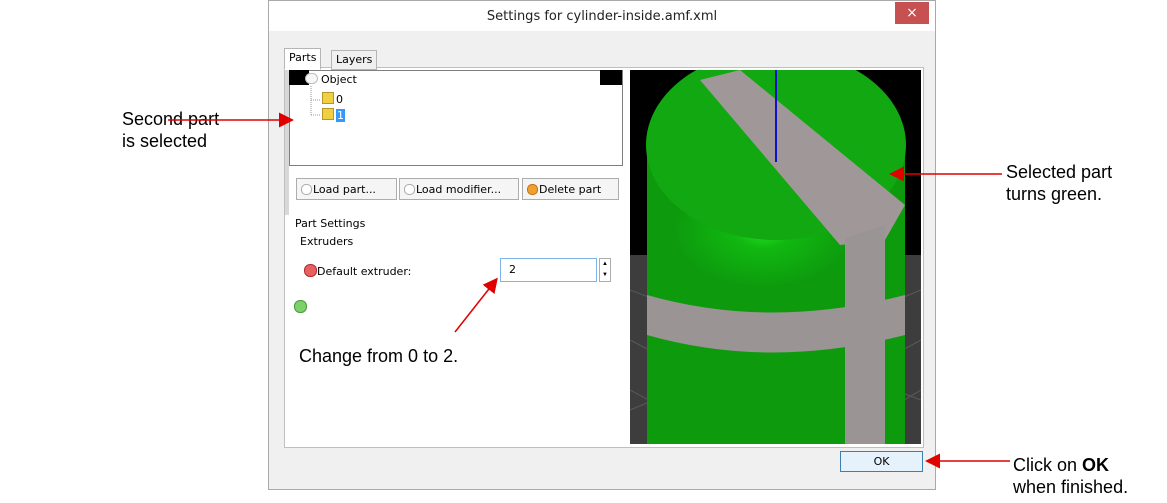 Image resolution: width=1167 pixels, height=503 pixels. Describe the element at coordinates (865, 334) in the screenshot. I see `side-stripe` at that location.